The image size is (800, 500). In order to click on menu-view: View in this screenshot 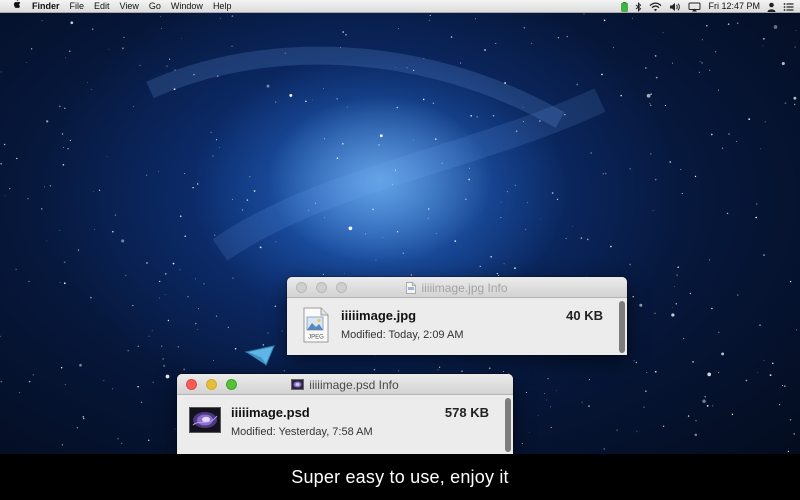, I will do `click(129, 6)`.